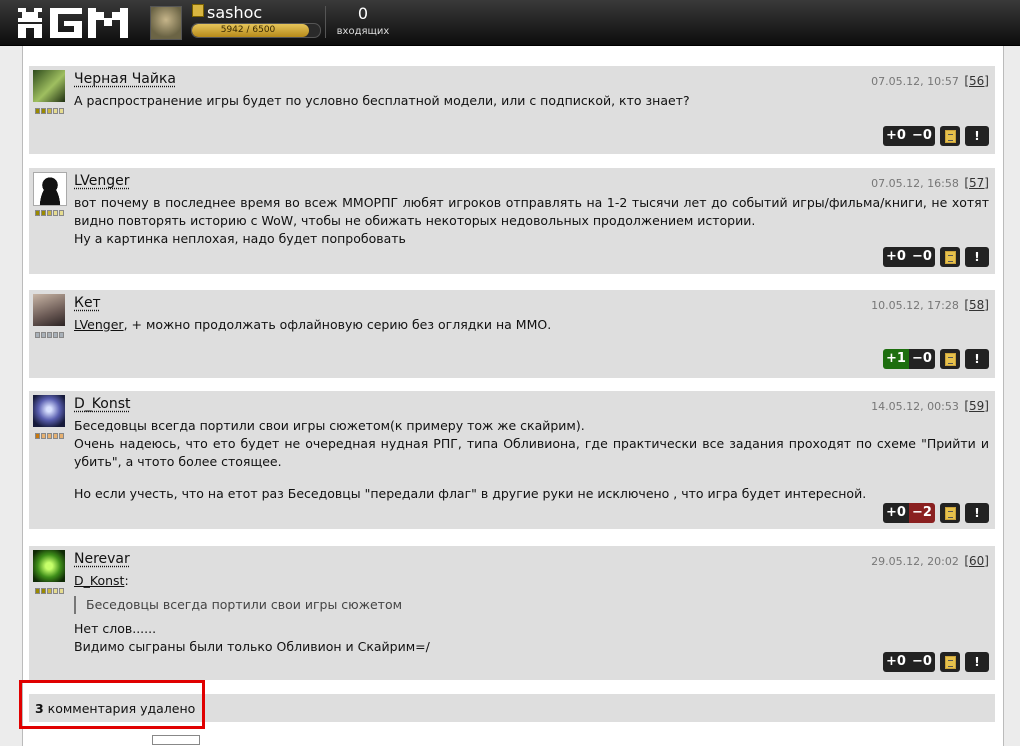 The image size is (1020, 746). Describe the element at coordinates (896, 359) in the screenshot. I see `vote-plus-button: +1` at that location.